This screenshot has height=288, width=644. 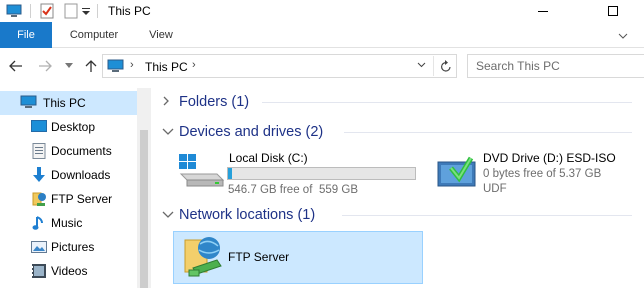 I want to click on network-location-name: FTP Server, so click(x=259, y=257).